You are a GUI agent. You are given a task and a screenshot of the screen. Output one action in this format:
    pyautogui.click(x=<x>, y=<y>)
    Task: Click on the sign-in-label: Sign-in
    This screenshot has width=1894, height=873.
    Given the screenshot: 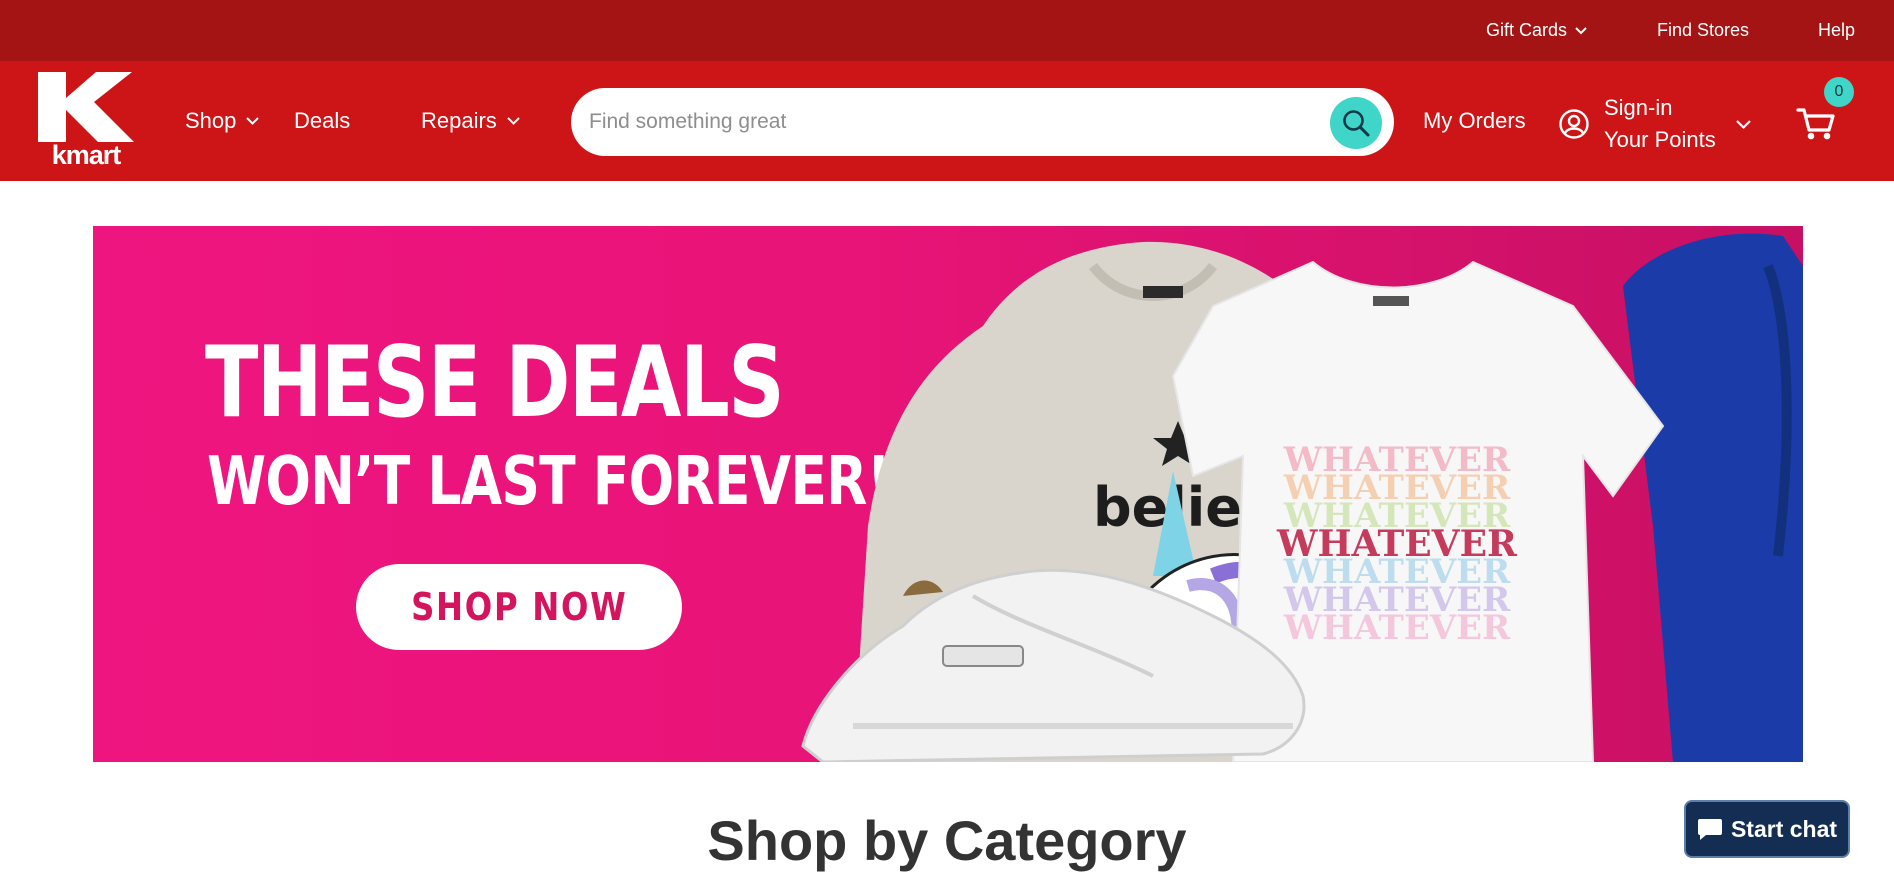 What is the action you would take?
    pyautogui.click(x=1638, y=107)
    